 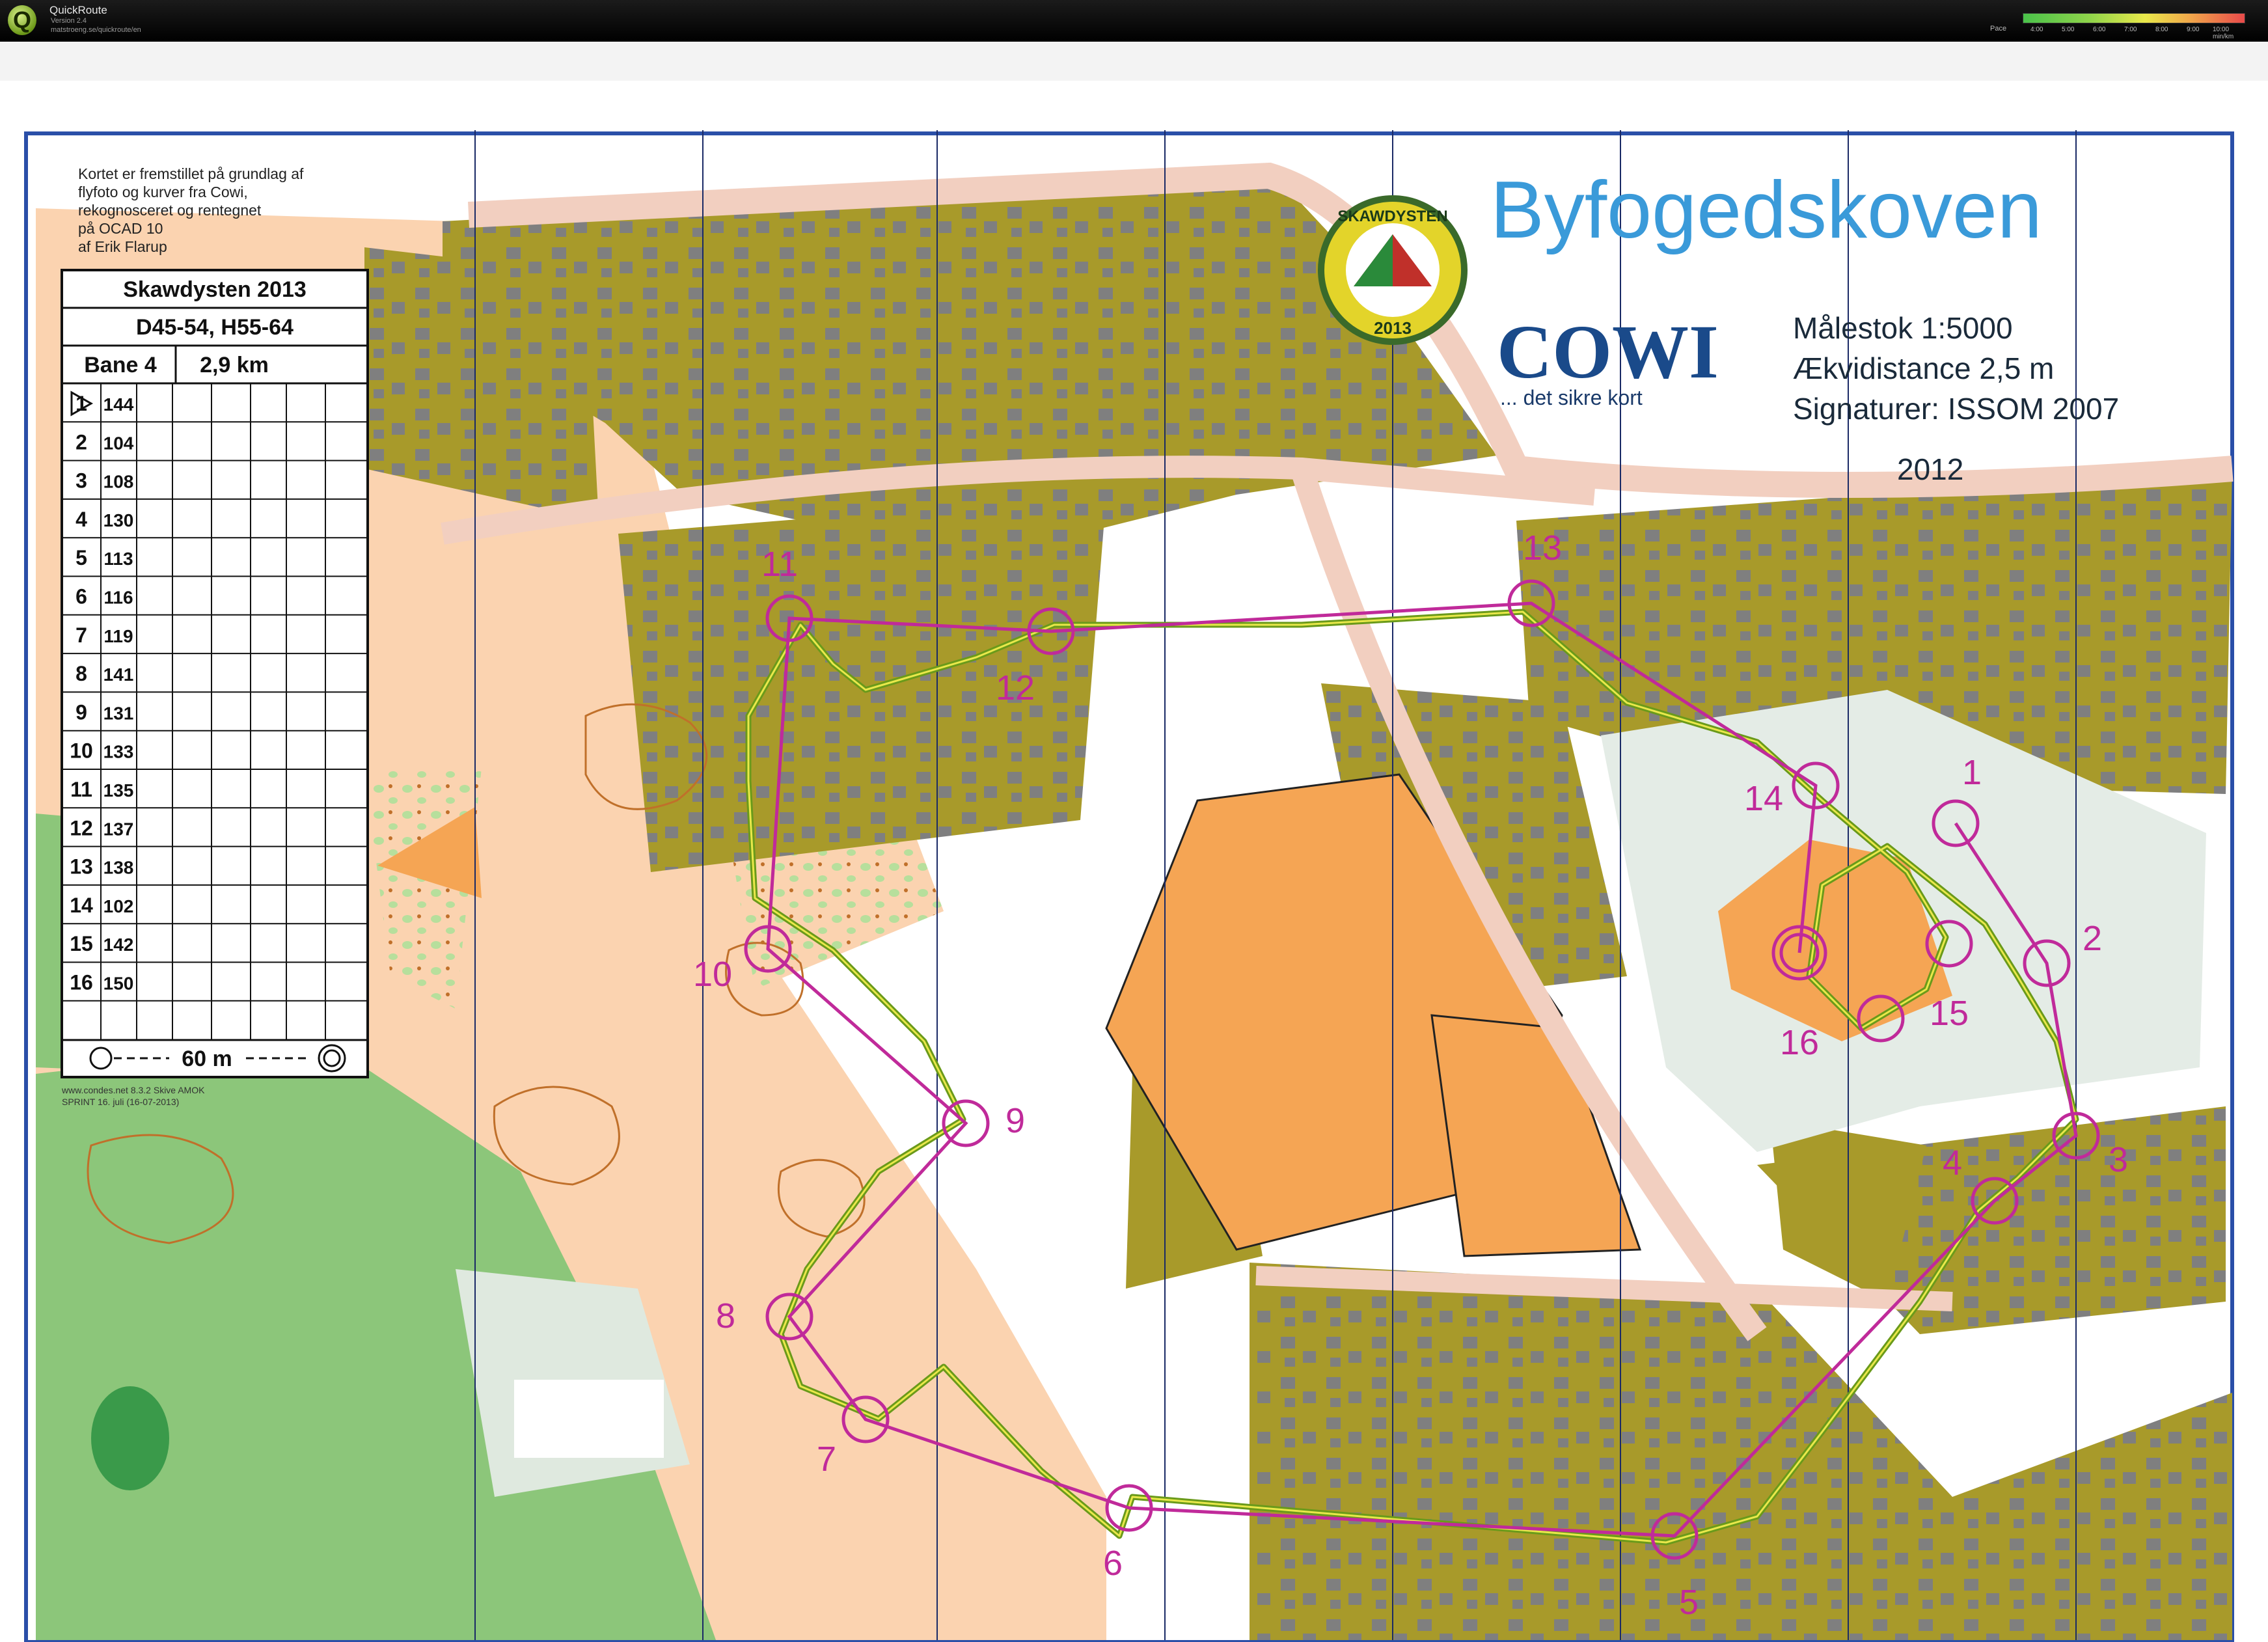 What do you see at coordinates (1113, 1563) in the screenshot?
I see `control-label: 6` at bounding box center [1113, 1563].